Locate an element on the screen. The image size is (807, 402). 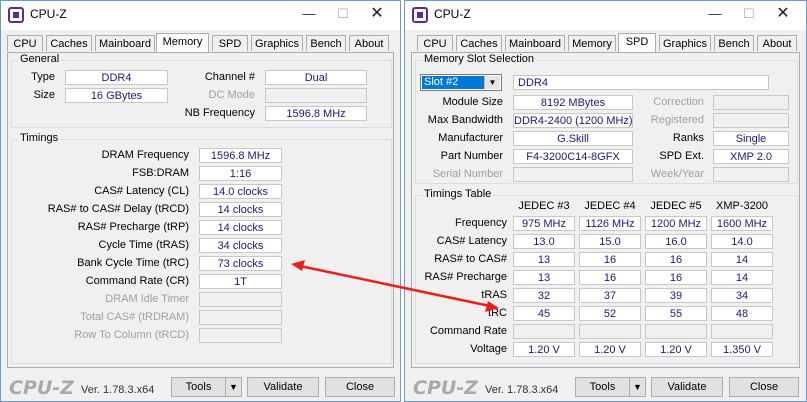
row-label: Frequency is located at coordinates (481, 223).